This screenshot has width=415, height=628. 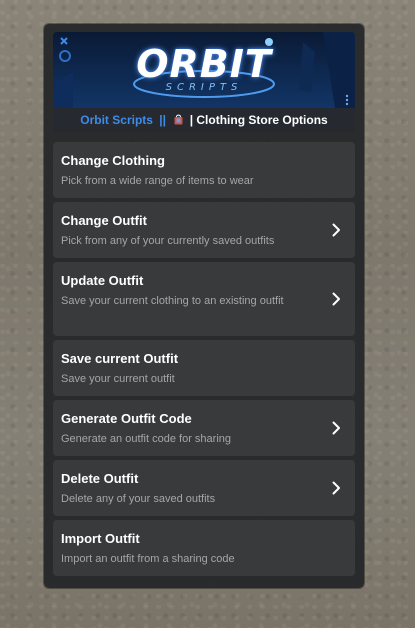 What do you see at coordinates (113, 160) in the screenshot?
I see `menu-item-title: Change Clothing` at bounding box center [113, 160].